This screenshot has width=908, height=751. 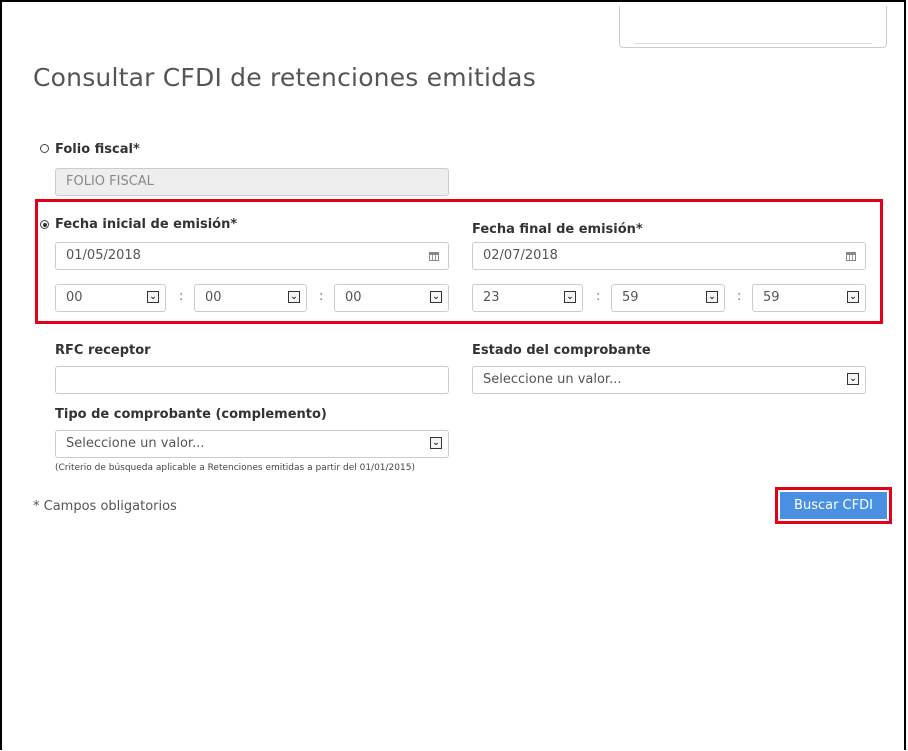 I want to click on minuto-inicial-select: 00 ⌄, so click(x=250, y=298).